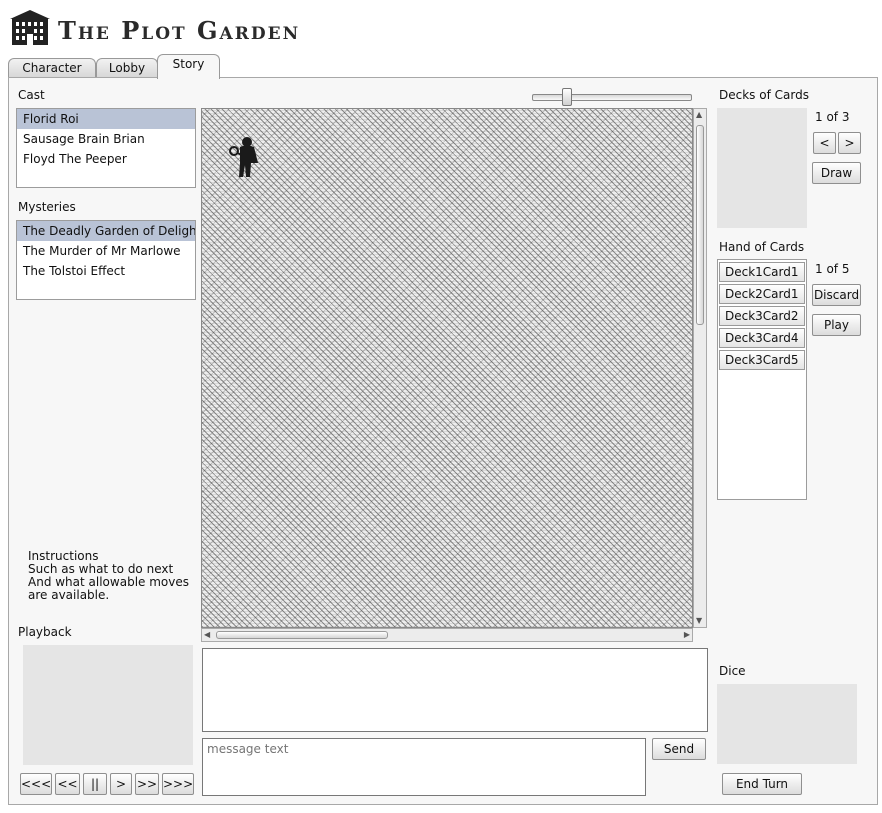  I want to click on deck-view, so click(762, 168).